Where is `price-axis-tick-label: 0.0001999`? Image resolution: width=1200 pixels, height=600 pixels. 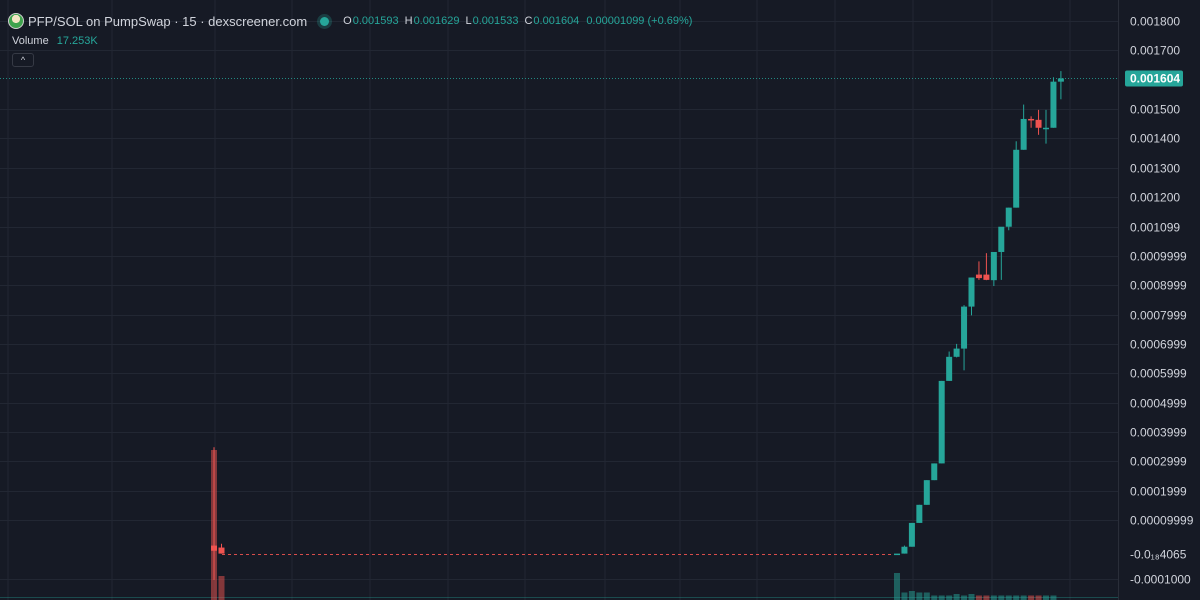 price-axis-tick-label: 0.0001999 is located at coordinates (1158, 492).